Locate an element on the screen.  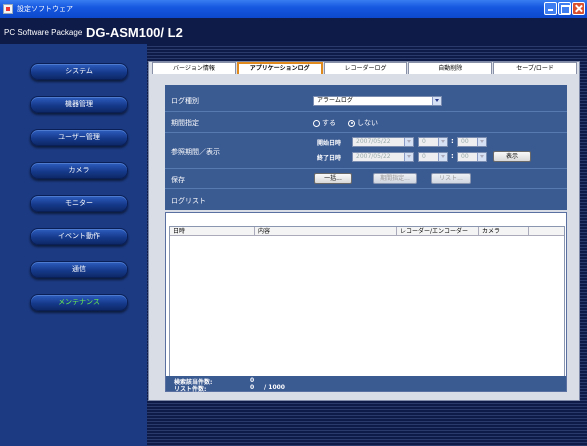
start-colon: : is located at coordinates (452, 141).